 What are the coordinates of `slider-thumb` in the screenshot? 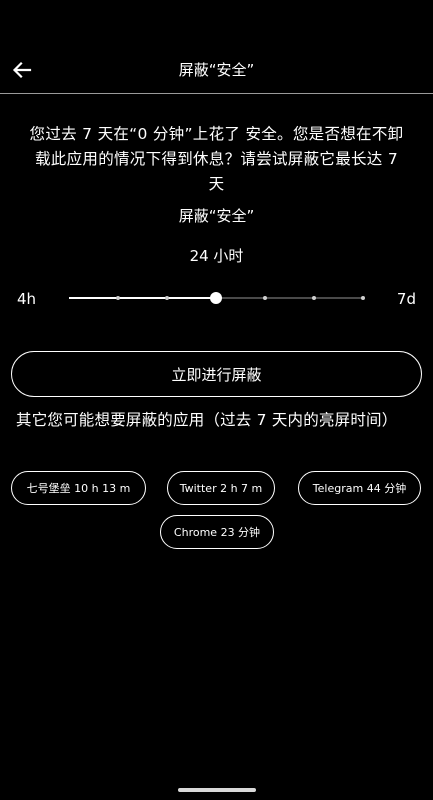 It's located at (216, 298).